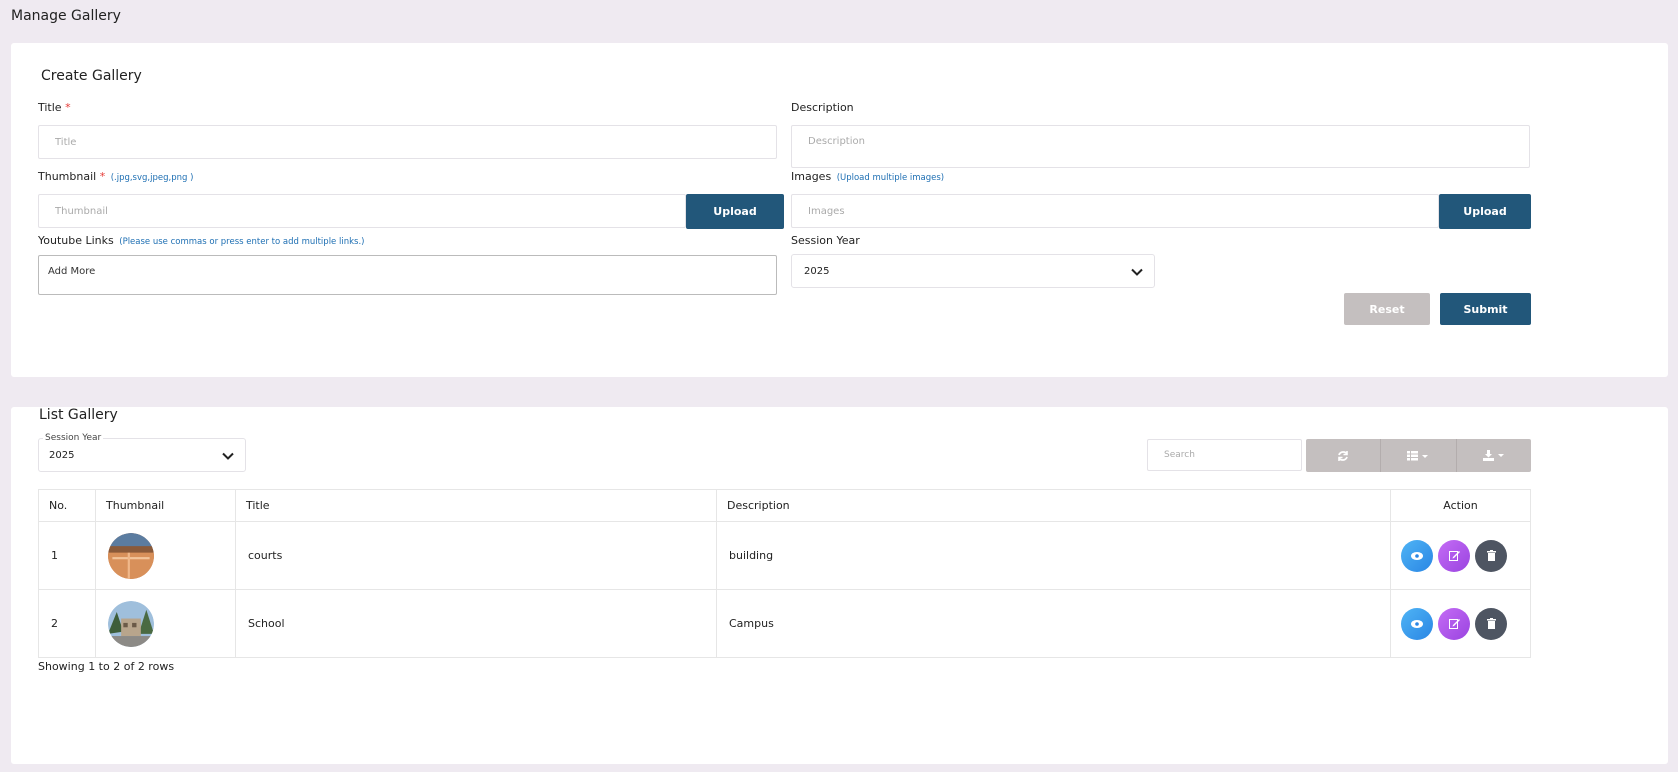  What do you see at coordinates (822, 107) in the screenshot?
I see `description-label: Description` at bounding box center [822, 107].